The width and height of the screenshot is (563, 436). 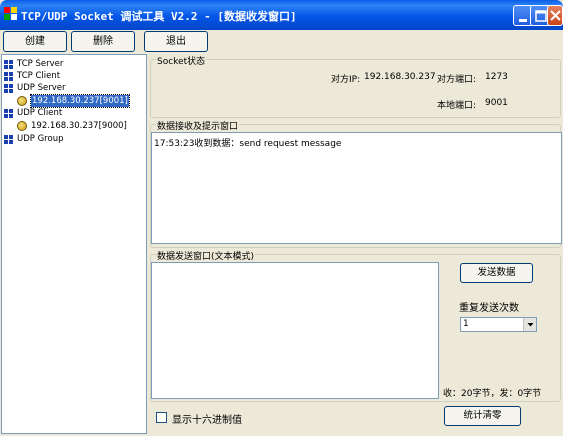 I want to click on close-icon, so click(x=555, y=15).